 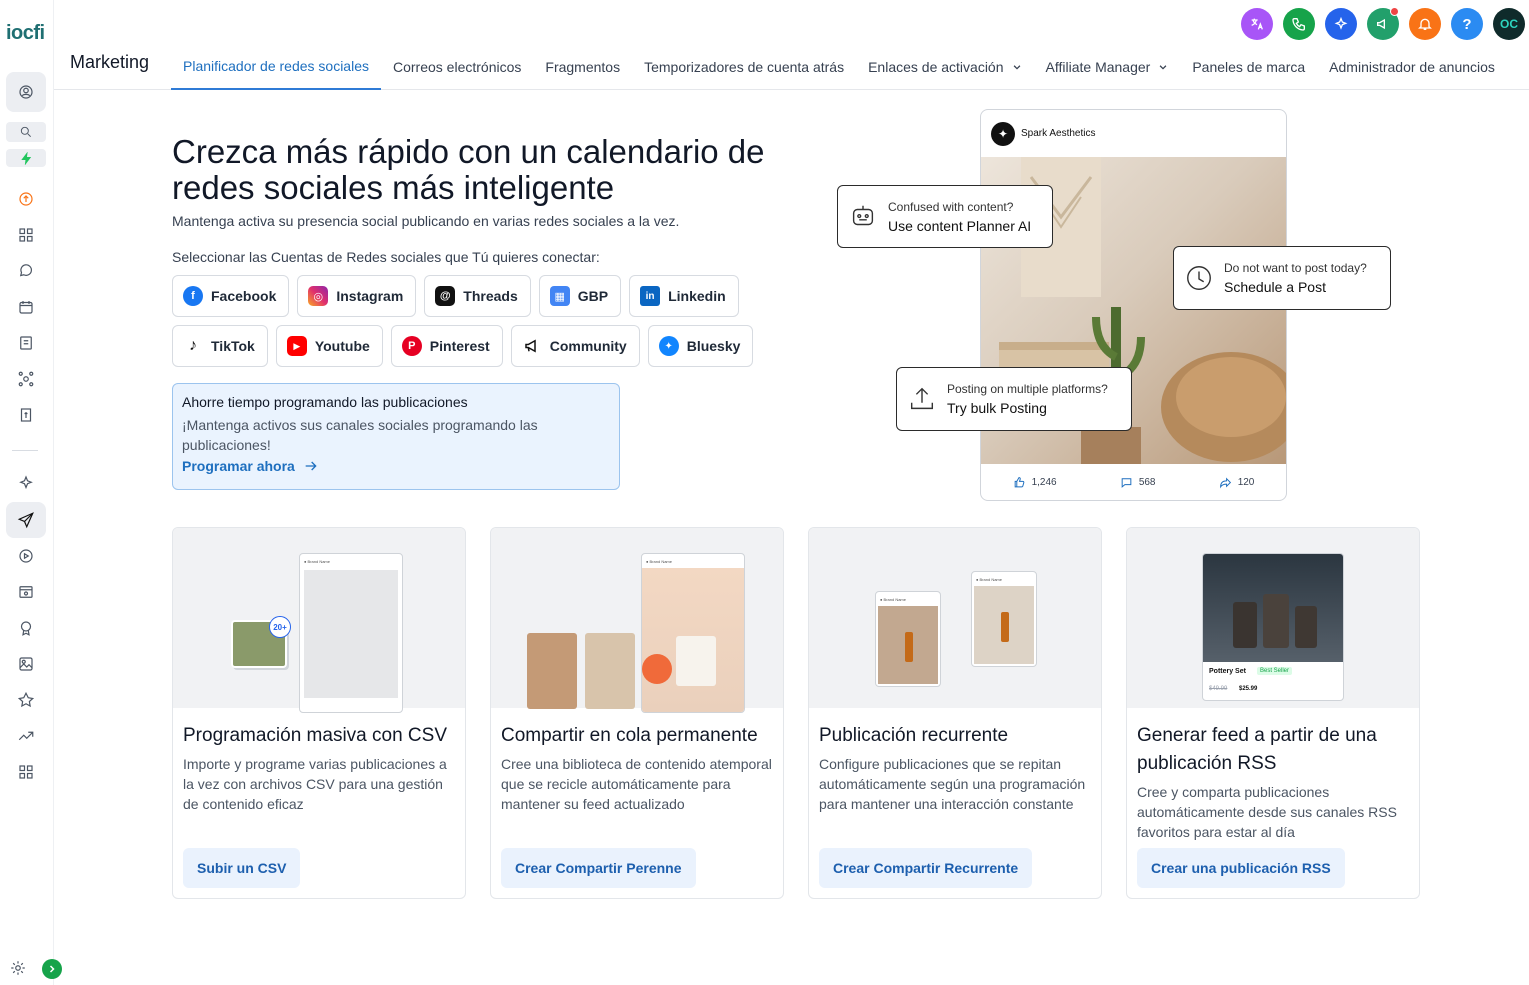 I want to click on sidebar-item-reputation, so click(x=26, y=700).